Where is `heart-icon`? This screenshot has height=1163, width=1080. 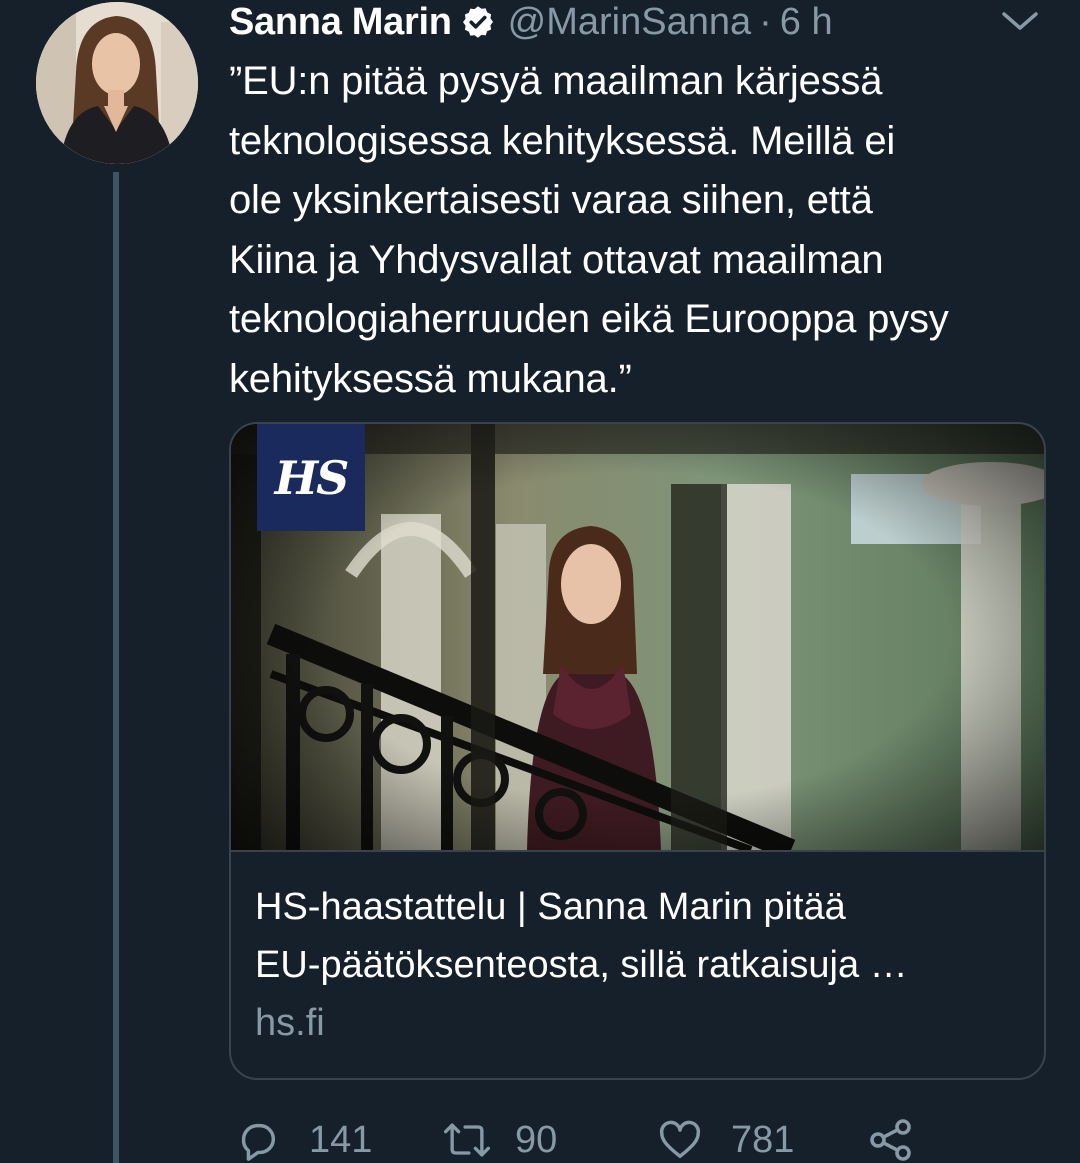 heart-icon is located at coordinates (680, 1140).